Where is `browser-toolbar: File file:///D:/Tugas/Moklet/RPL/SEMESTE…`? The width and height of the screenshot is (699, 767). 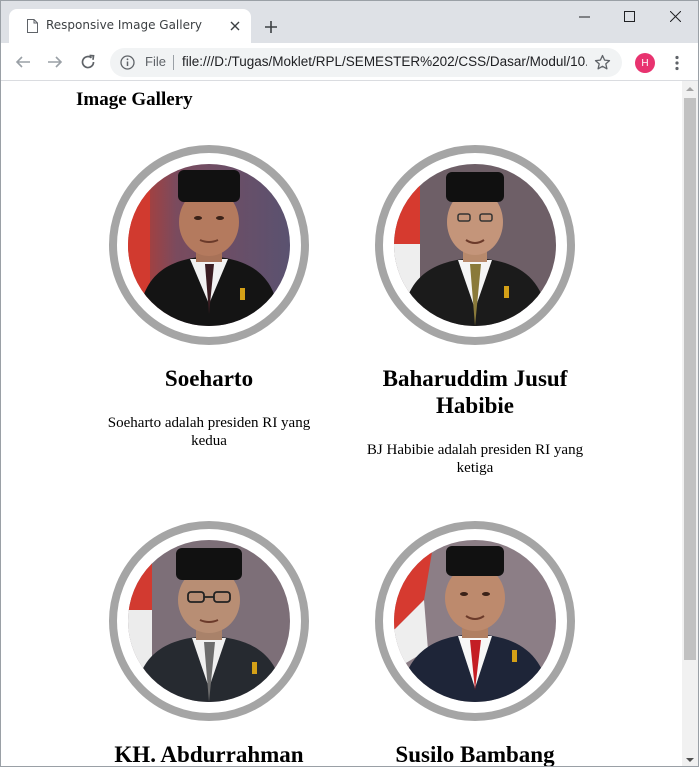 browser-toolbar: File file:///D:/Tugas/Moklet/RPL/SEMESTE… is located at coordinates (349, 62).